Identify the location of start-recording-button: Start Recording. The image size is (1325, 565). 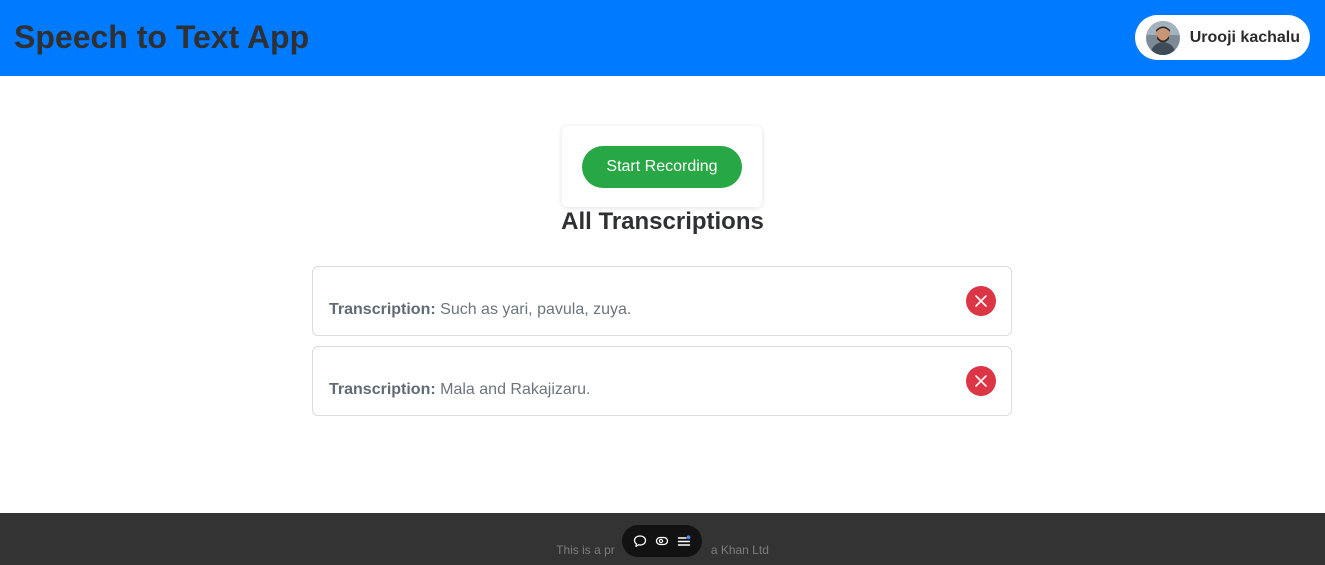
(662, 167).